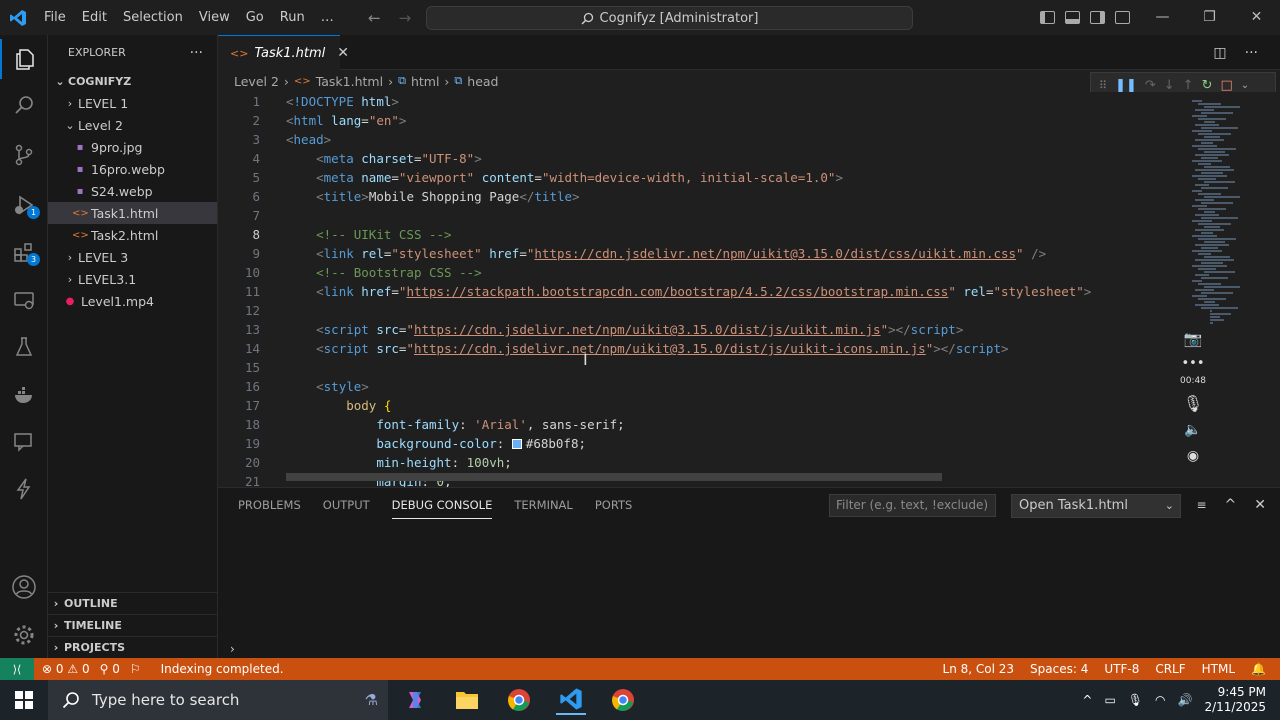 Image resolution: width=1280 pixels, height=720 pixels. I want to click on menu-view: View, so click(214, 17).